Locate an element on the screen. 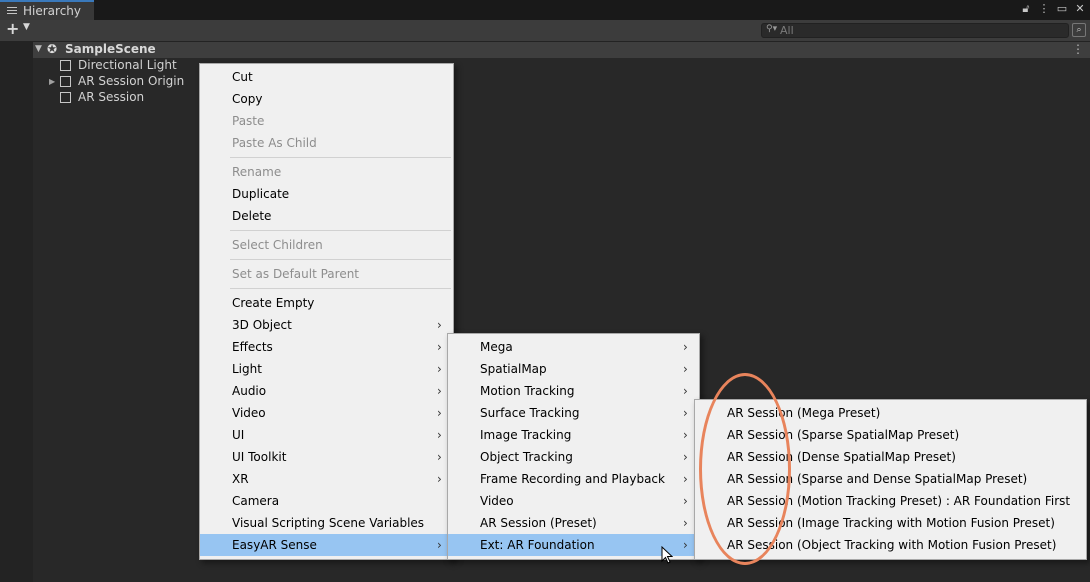 The height and width of the screenshot is (582, 1090). tab-hierarchy: Hierarchy is located at coordinates (47, 10).